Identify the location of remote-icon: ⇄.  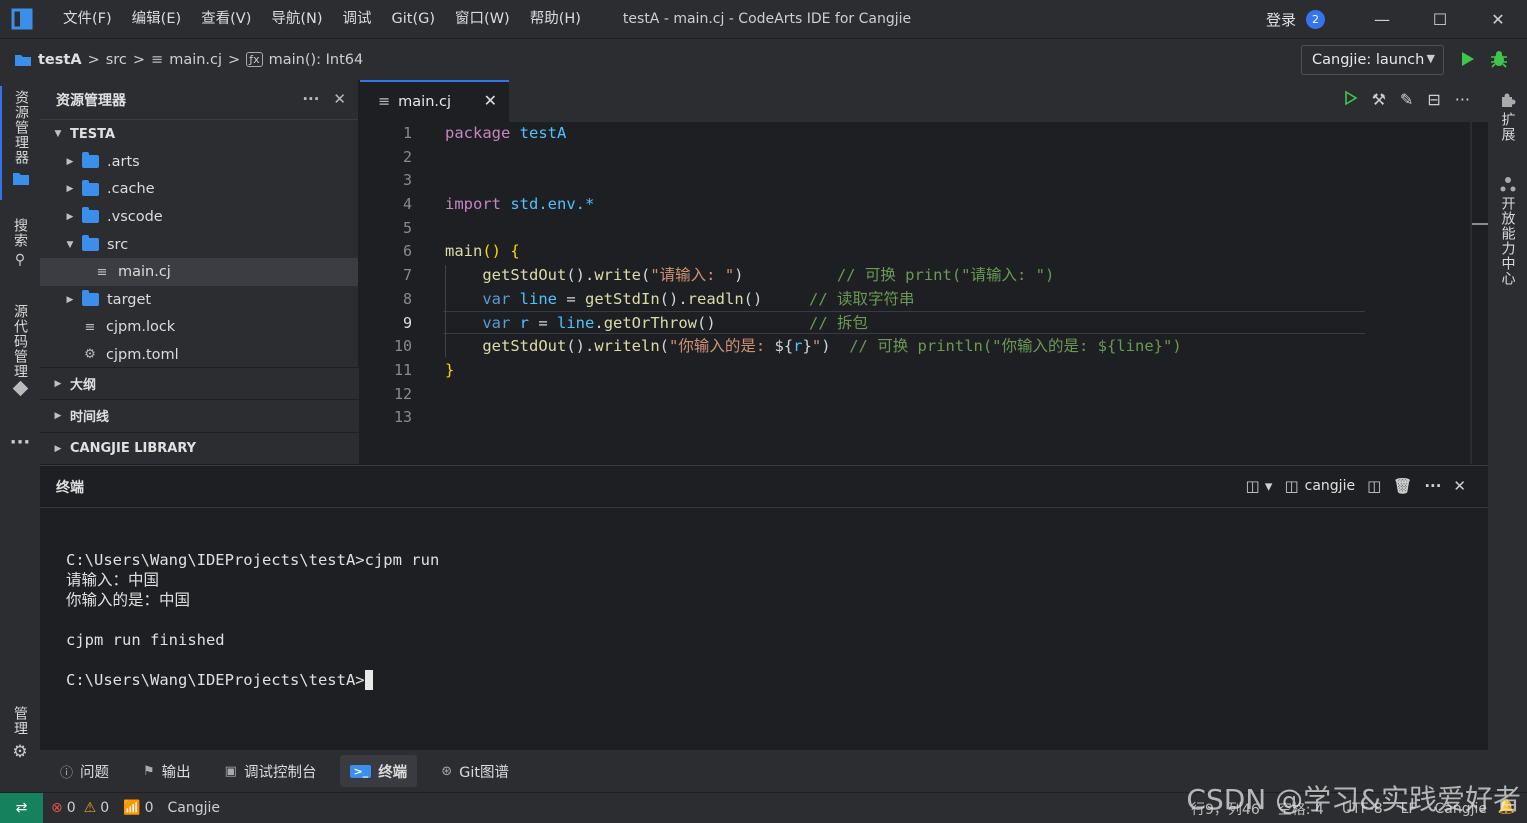
(21, 808).